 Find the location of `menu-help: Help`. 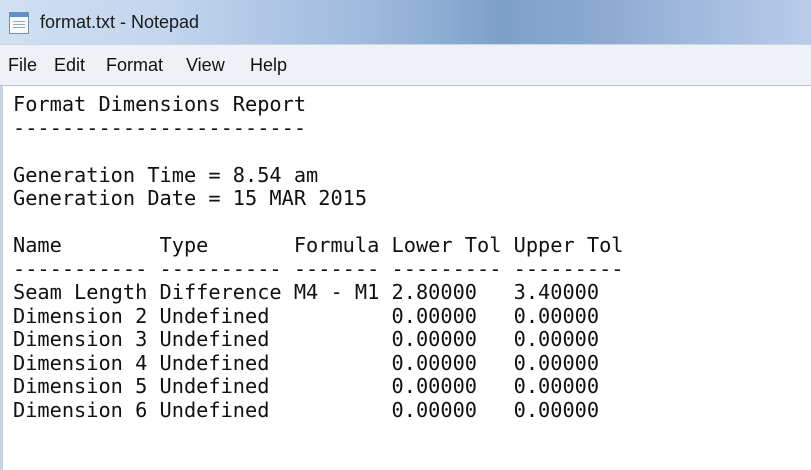

menu-help: Help is located at coordinates (268, 65).